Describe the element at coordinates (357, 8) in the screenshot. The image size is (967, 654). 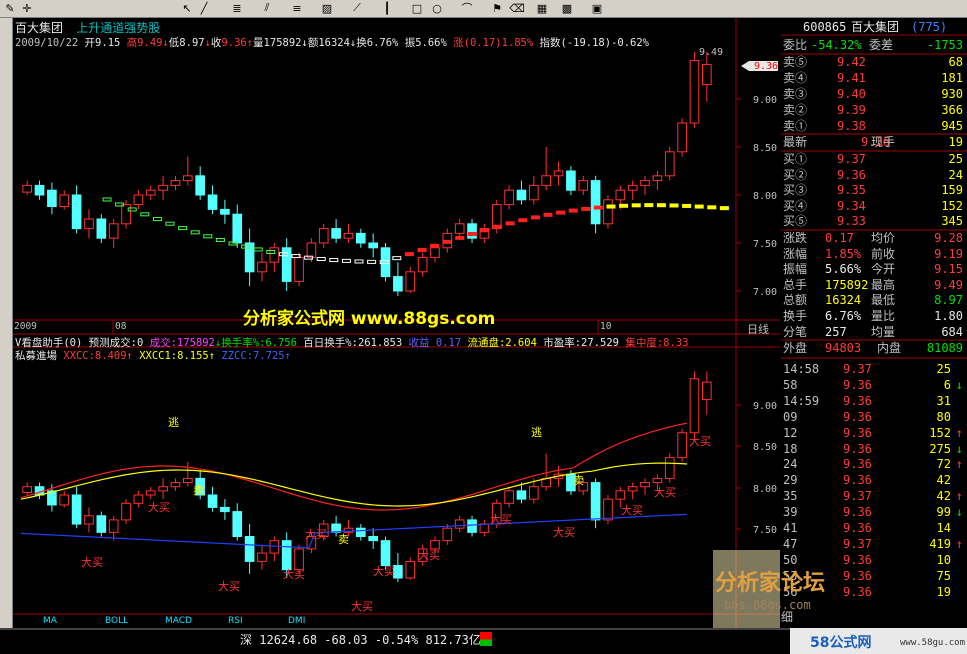
I see `diagonal-icon: ⟋` at that location.